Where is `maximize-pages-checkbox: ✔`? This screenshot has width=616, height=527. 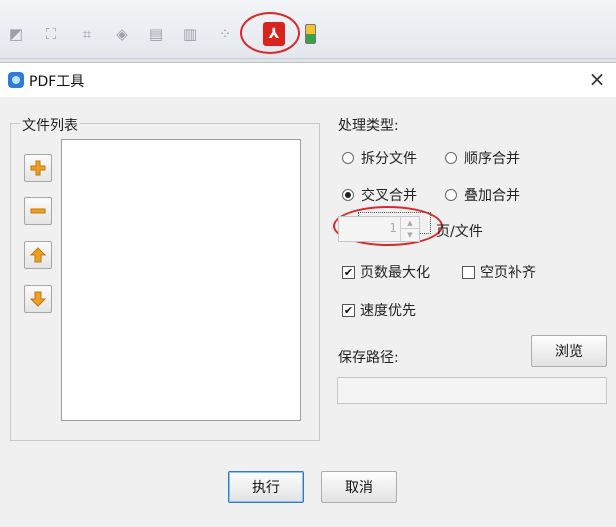 maximize-pages-checkbox: ✔ is located at coordinates (348, 272).